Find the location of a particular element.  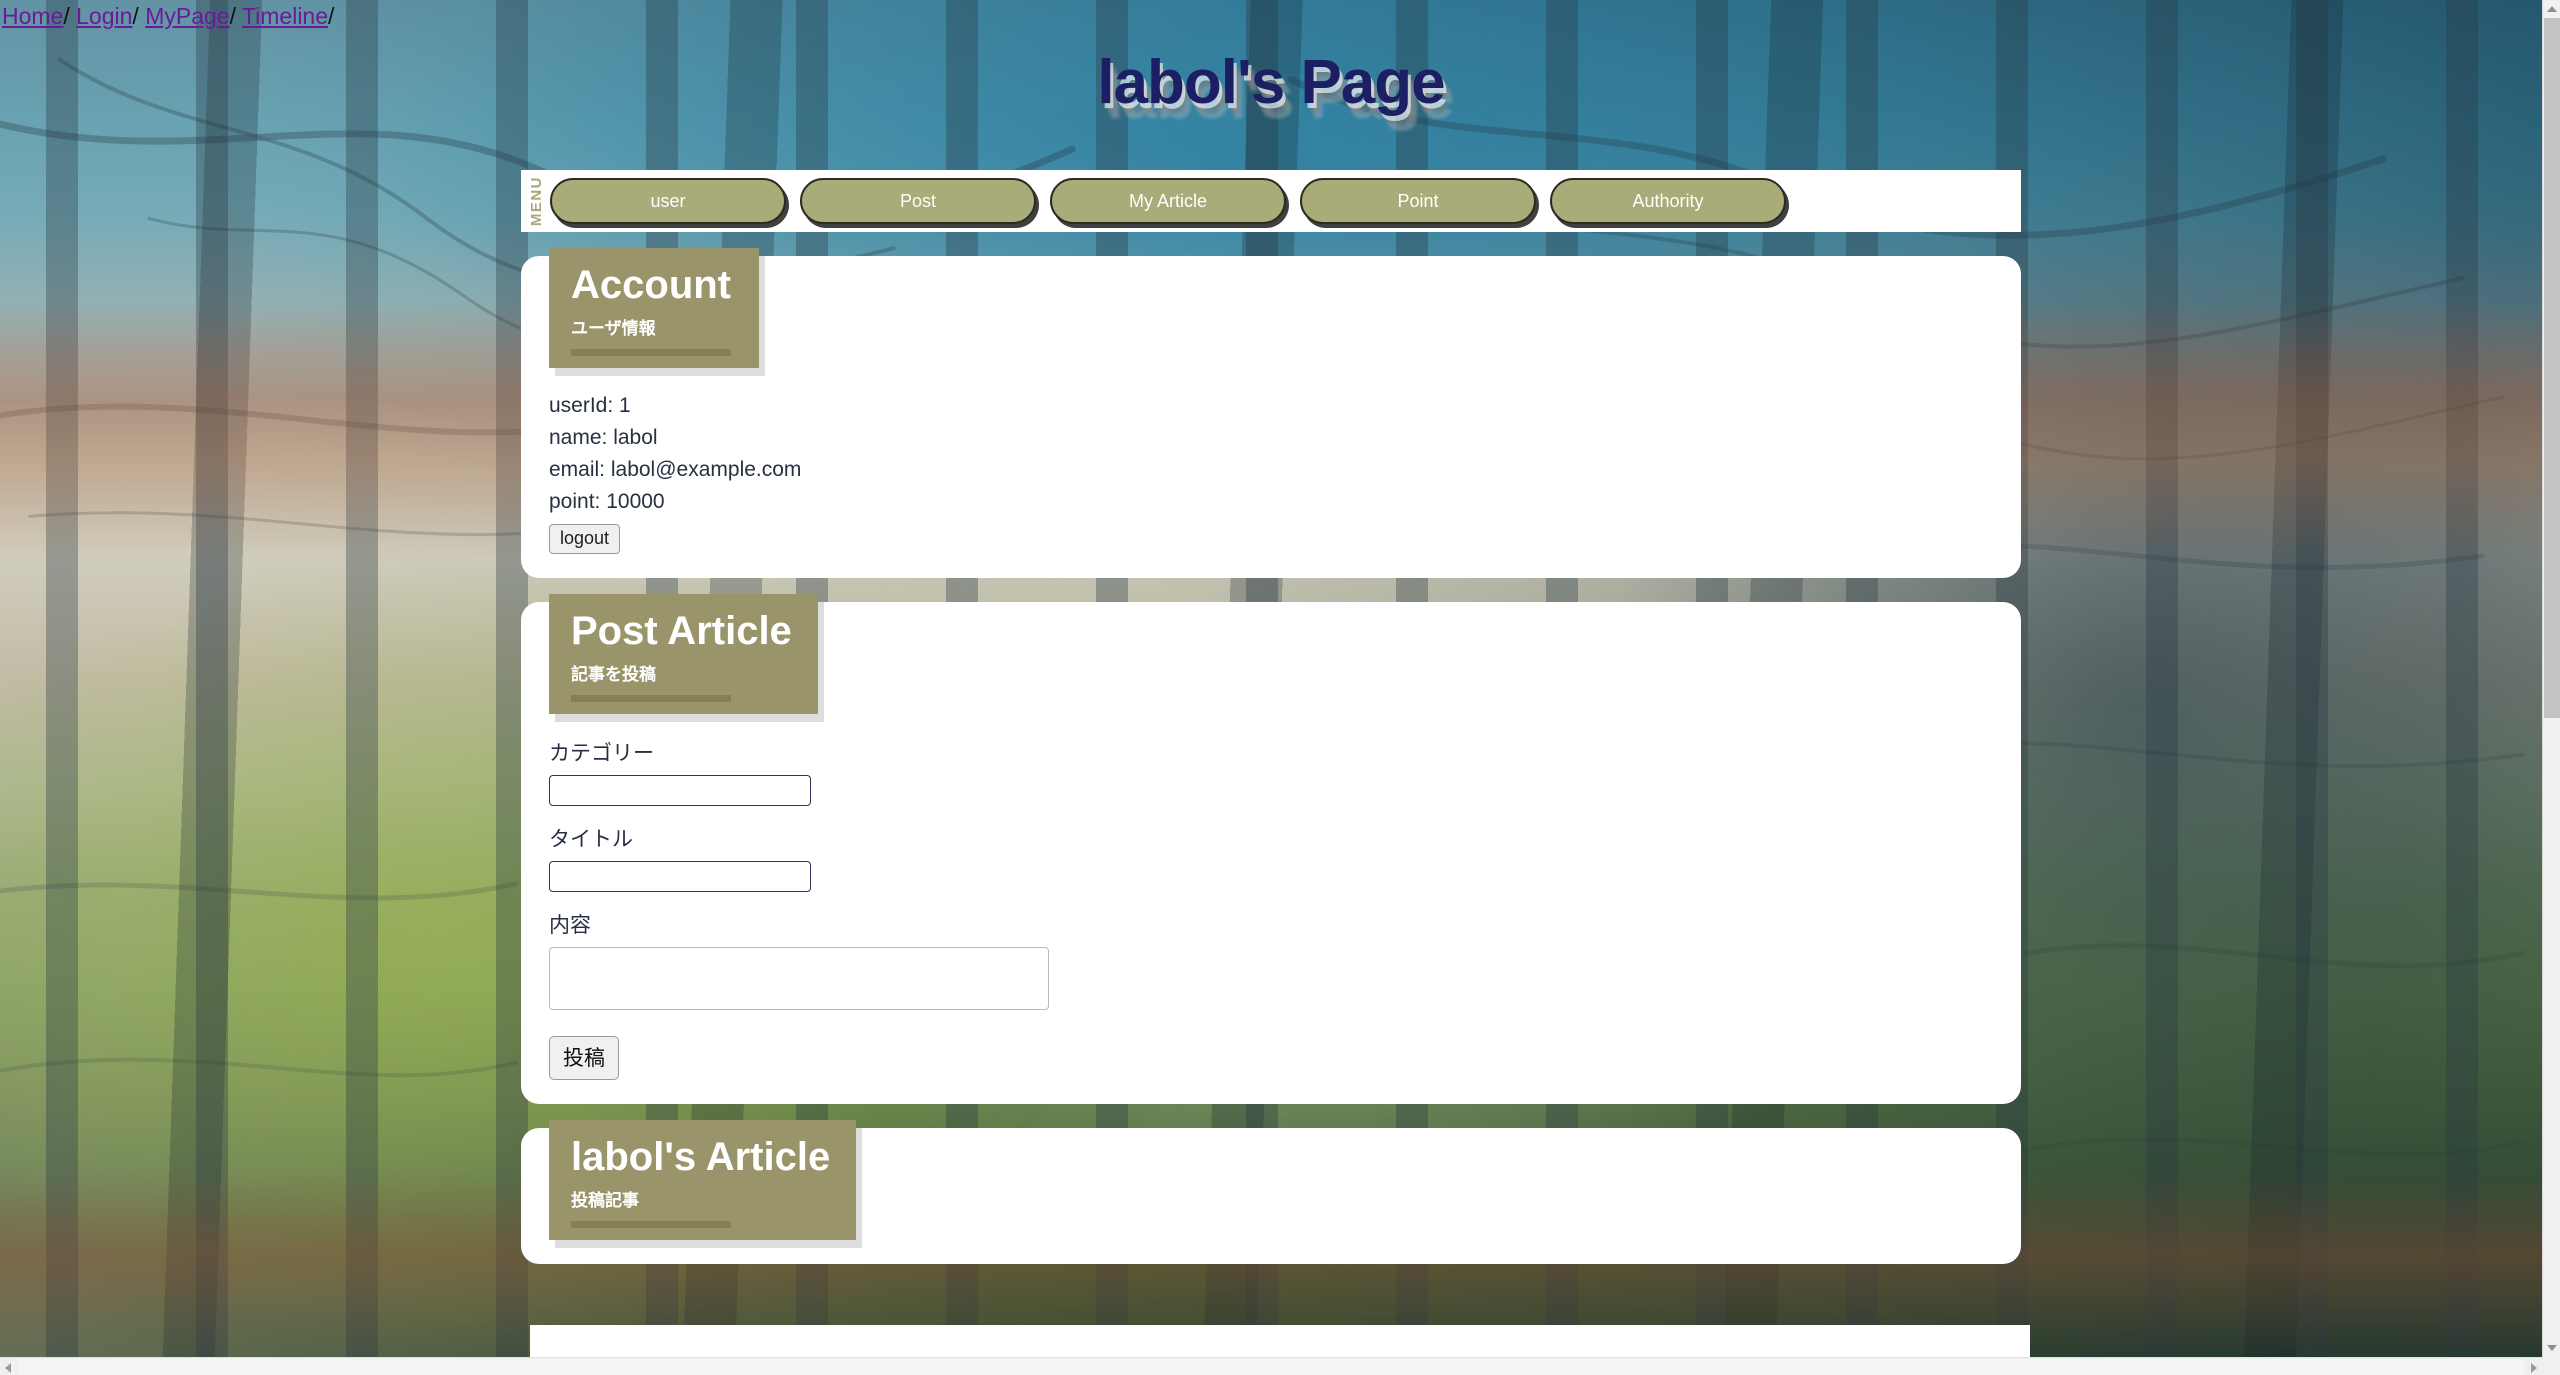

scrollbar-corner is located at coordinates (2551, 1366).